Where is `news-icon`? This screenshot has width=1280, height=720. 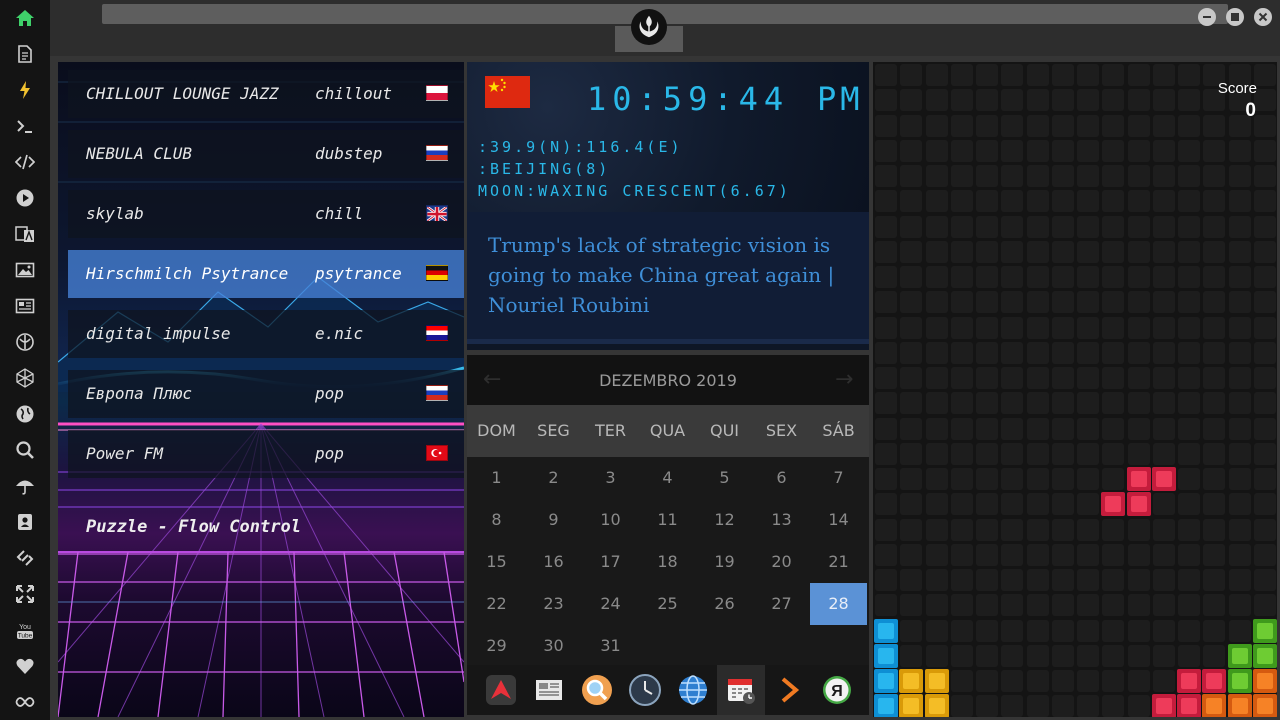
news-icon is located at coordinates (25, 306).